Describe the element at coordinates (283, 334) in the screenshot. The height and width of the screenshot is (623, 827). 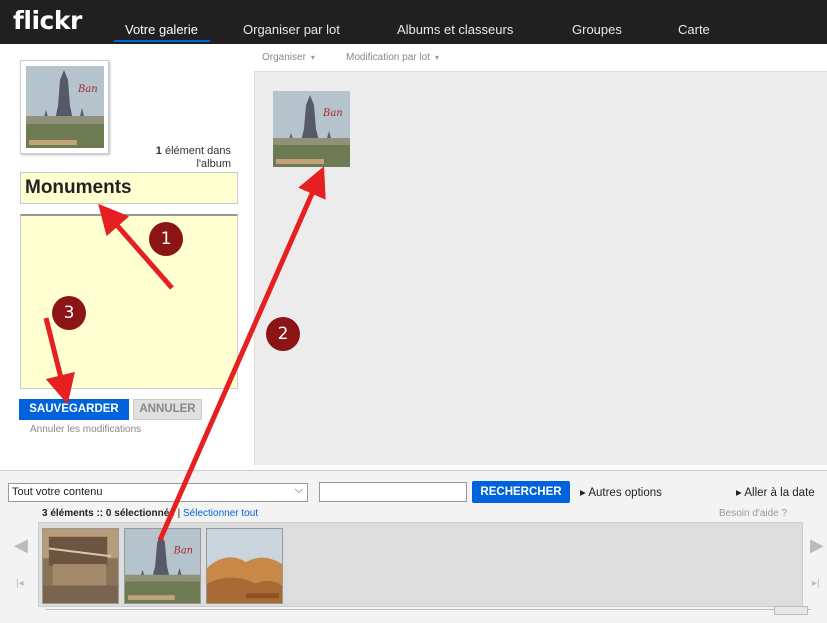
I see `step-2-badge: 2` at that location.